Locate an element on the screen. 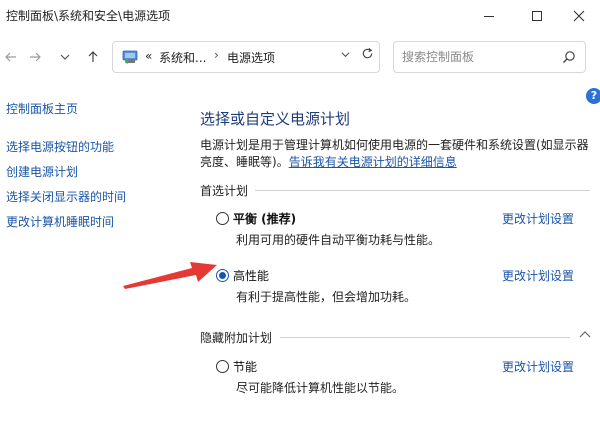  plan-high-performance-desc: 有利于提高性能，但会增加功耗。 is located at coordinates (326, 297).